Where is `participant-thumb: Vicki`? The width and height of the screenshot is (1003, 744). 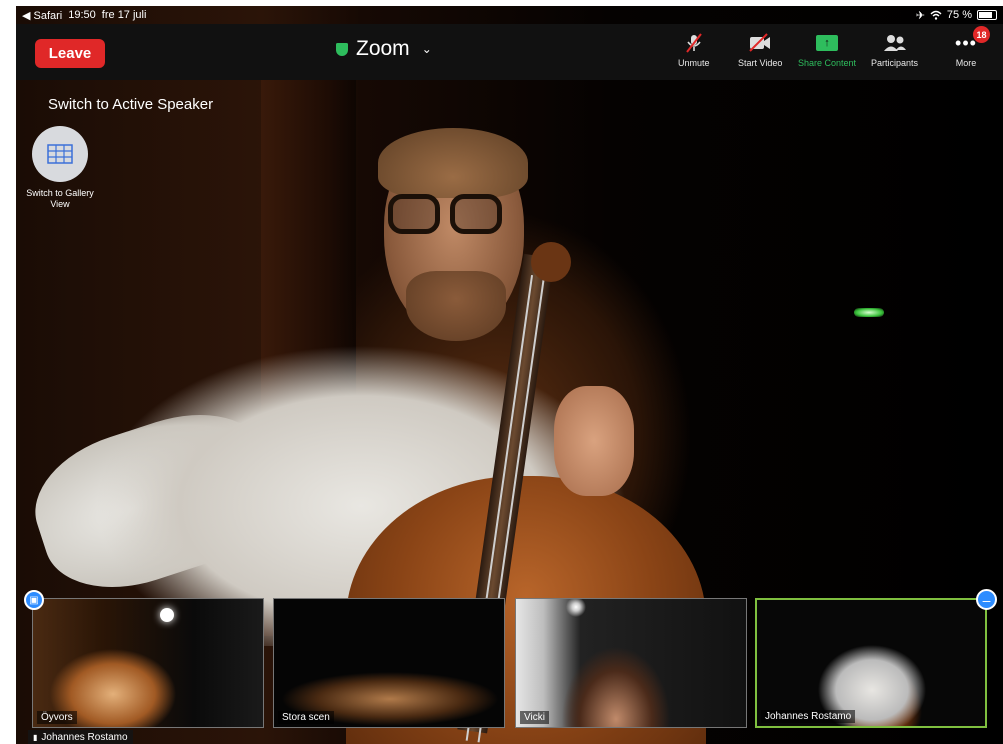 participant-thumb: Vicki is located at coordinates (631, 663).